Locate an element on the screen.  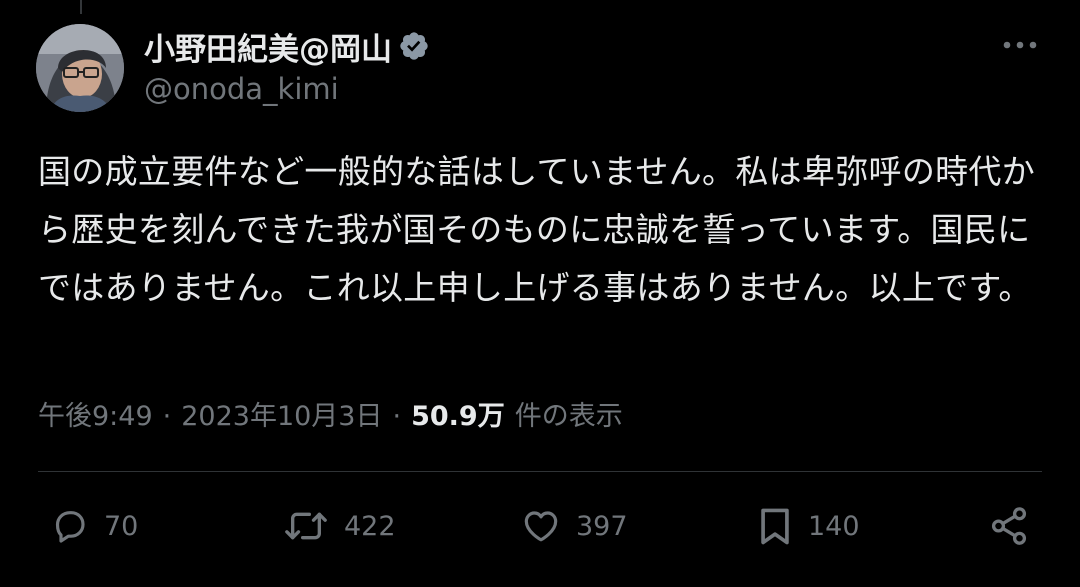
views-label: 件の表示 is located at coordinates (568, 416).